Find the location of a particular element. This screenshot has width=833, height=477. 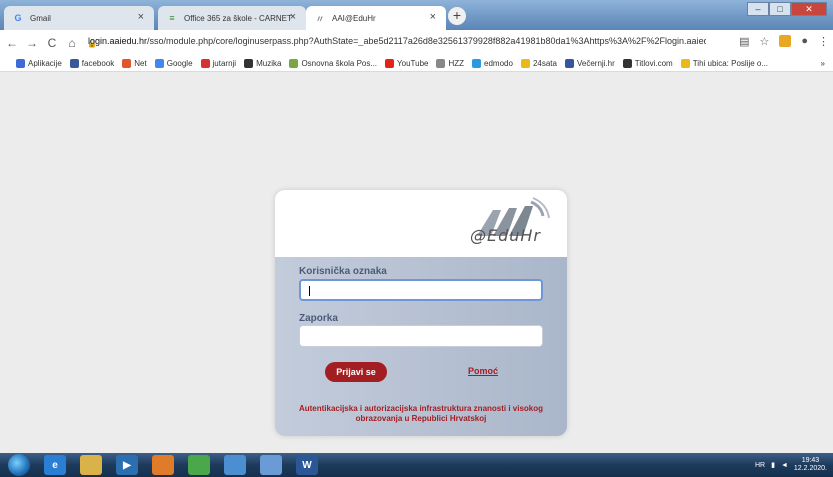

url-host: login.aaiedu.hr is located at coordinates (118, 41).